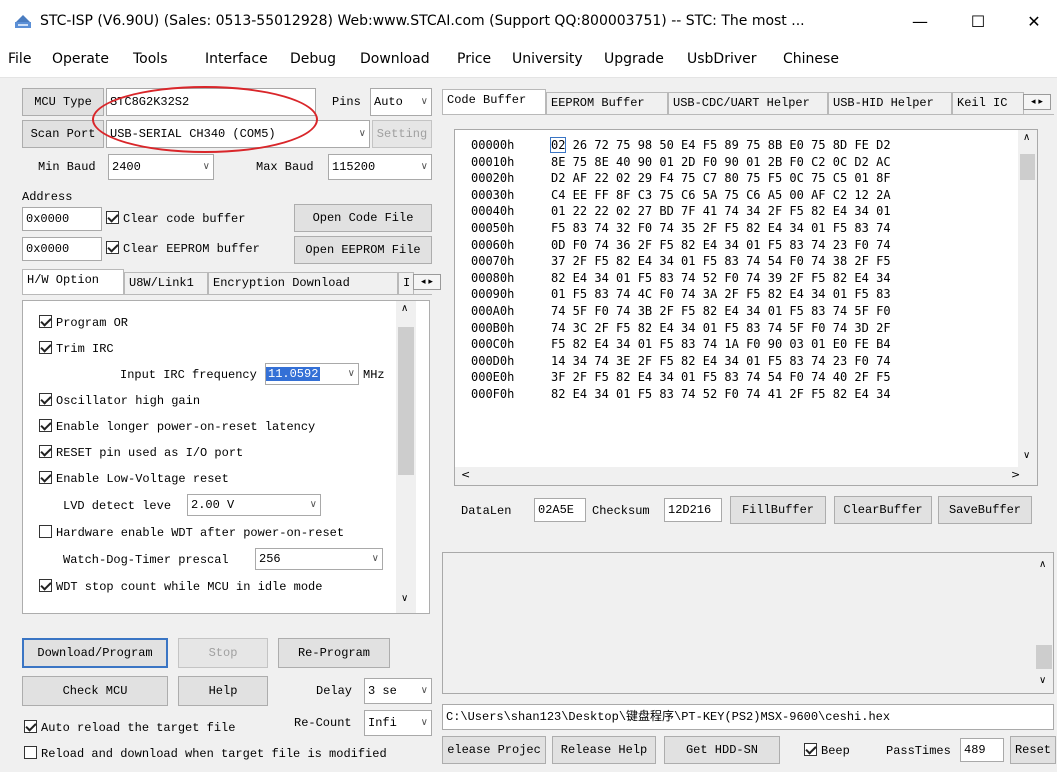  Describe the element at coordinates (1027, 298) in the screenshot. I see `hex-vscrollbar: ∧ ∨` at that location.